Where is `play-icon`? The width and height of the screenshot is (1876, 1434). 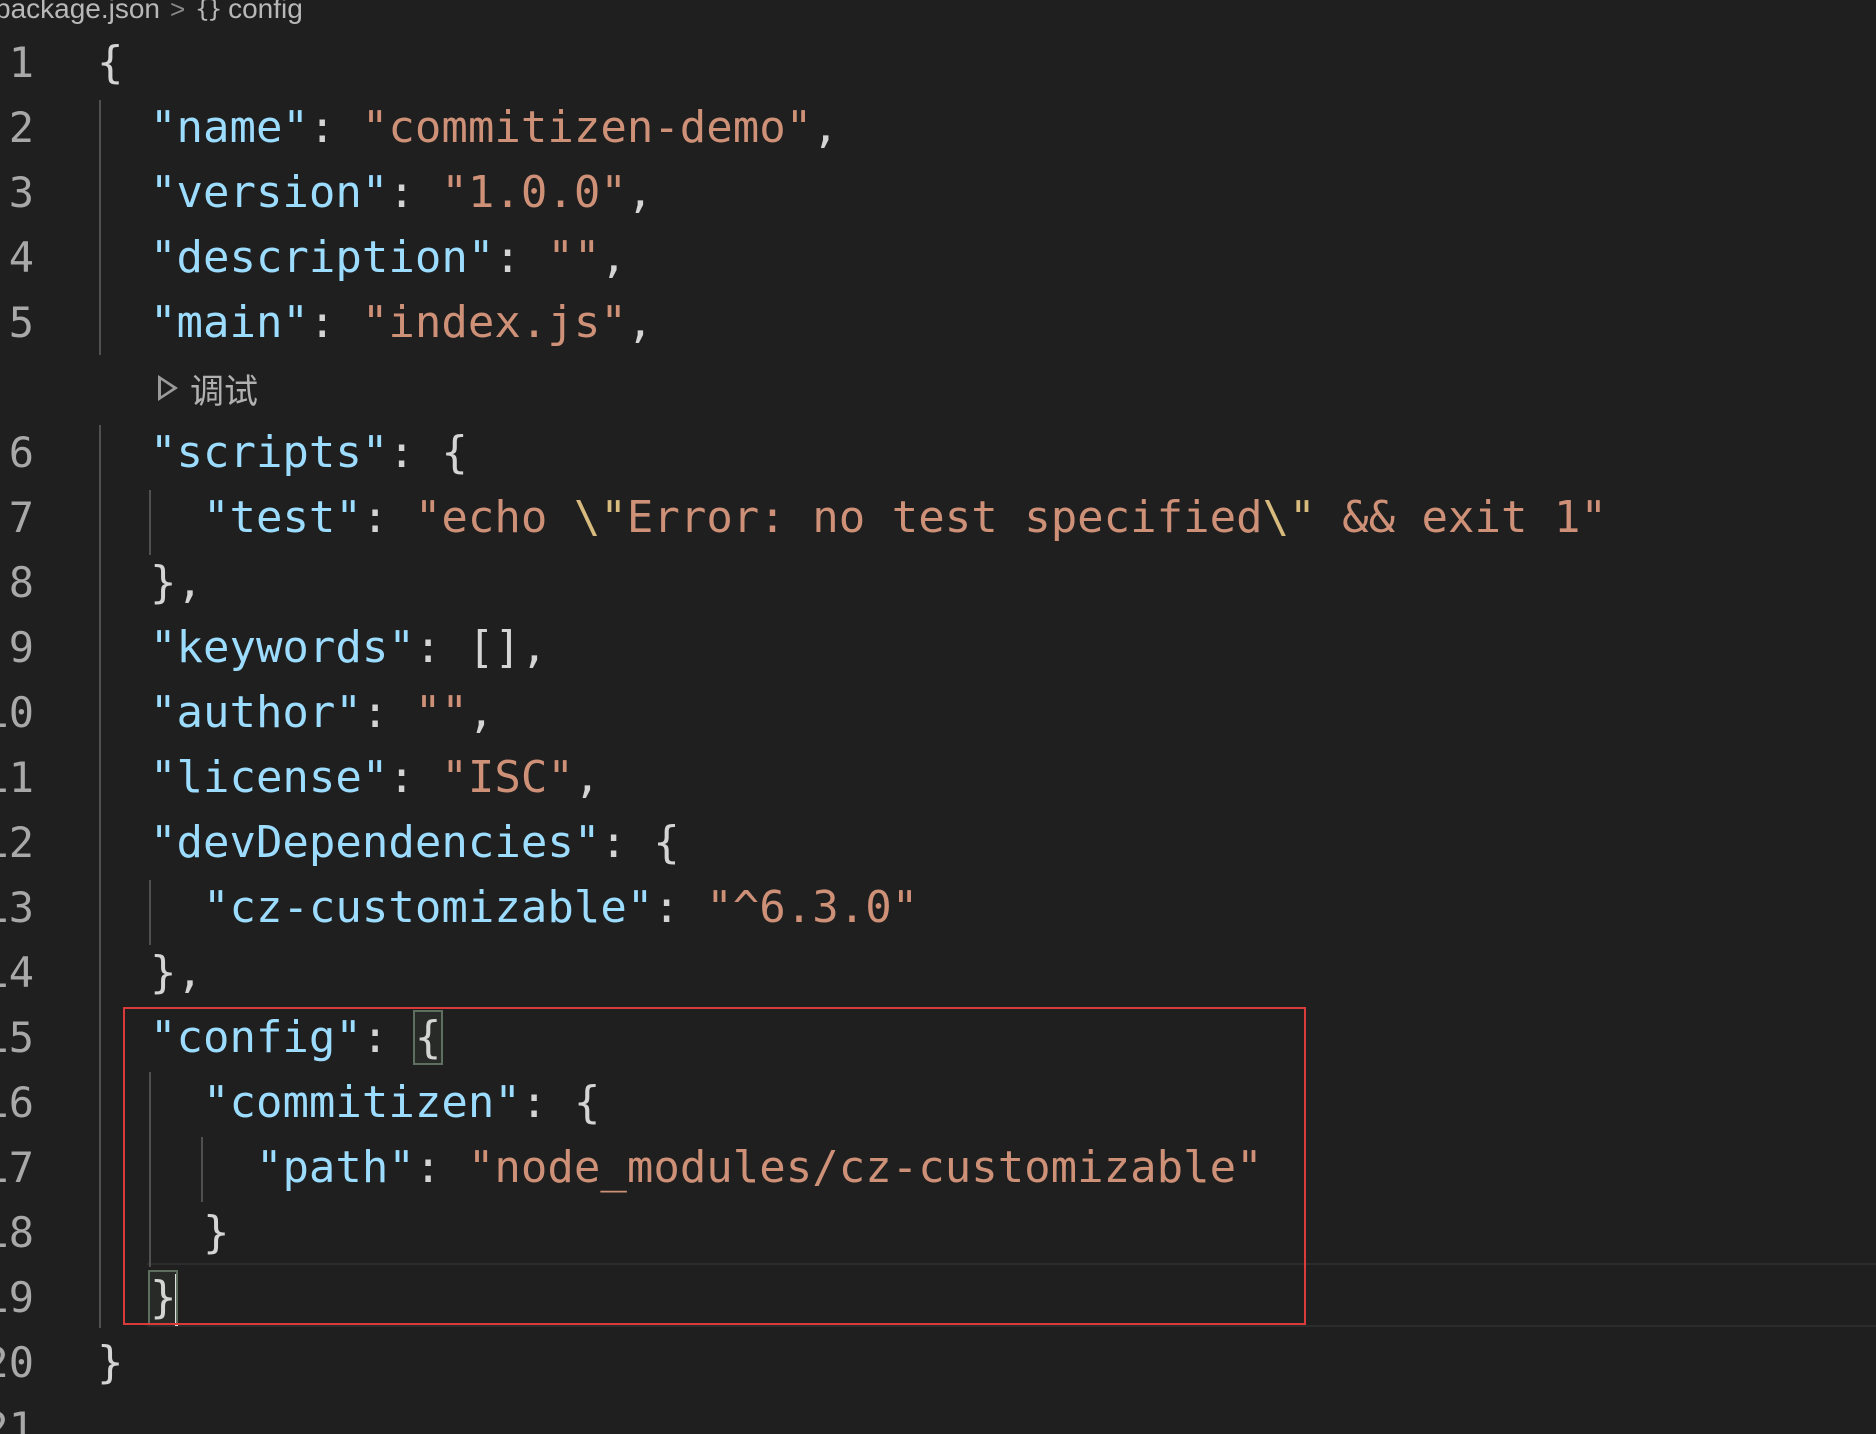 play-icon is located at coordinates (168, 388).